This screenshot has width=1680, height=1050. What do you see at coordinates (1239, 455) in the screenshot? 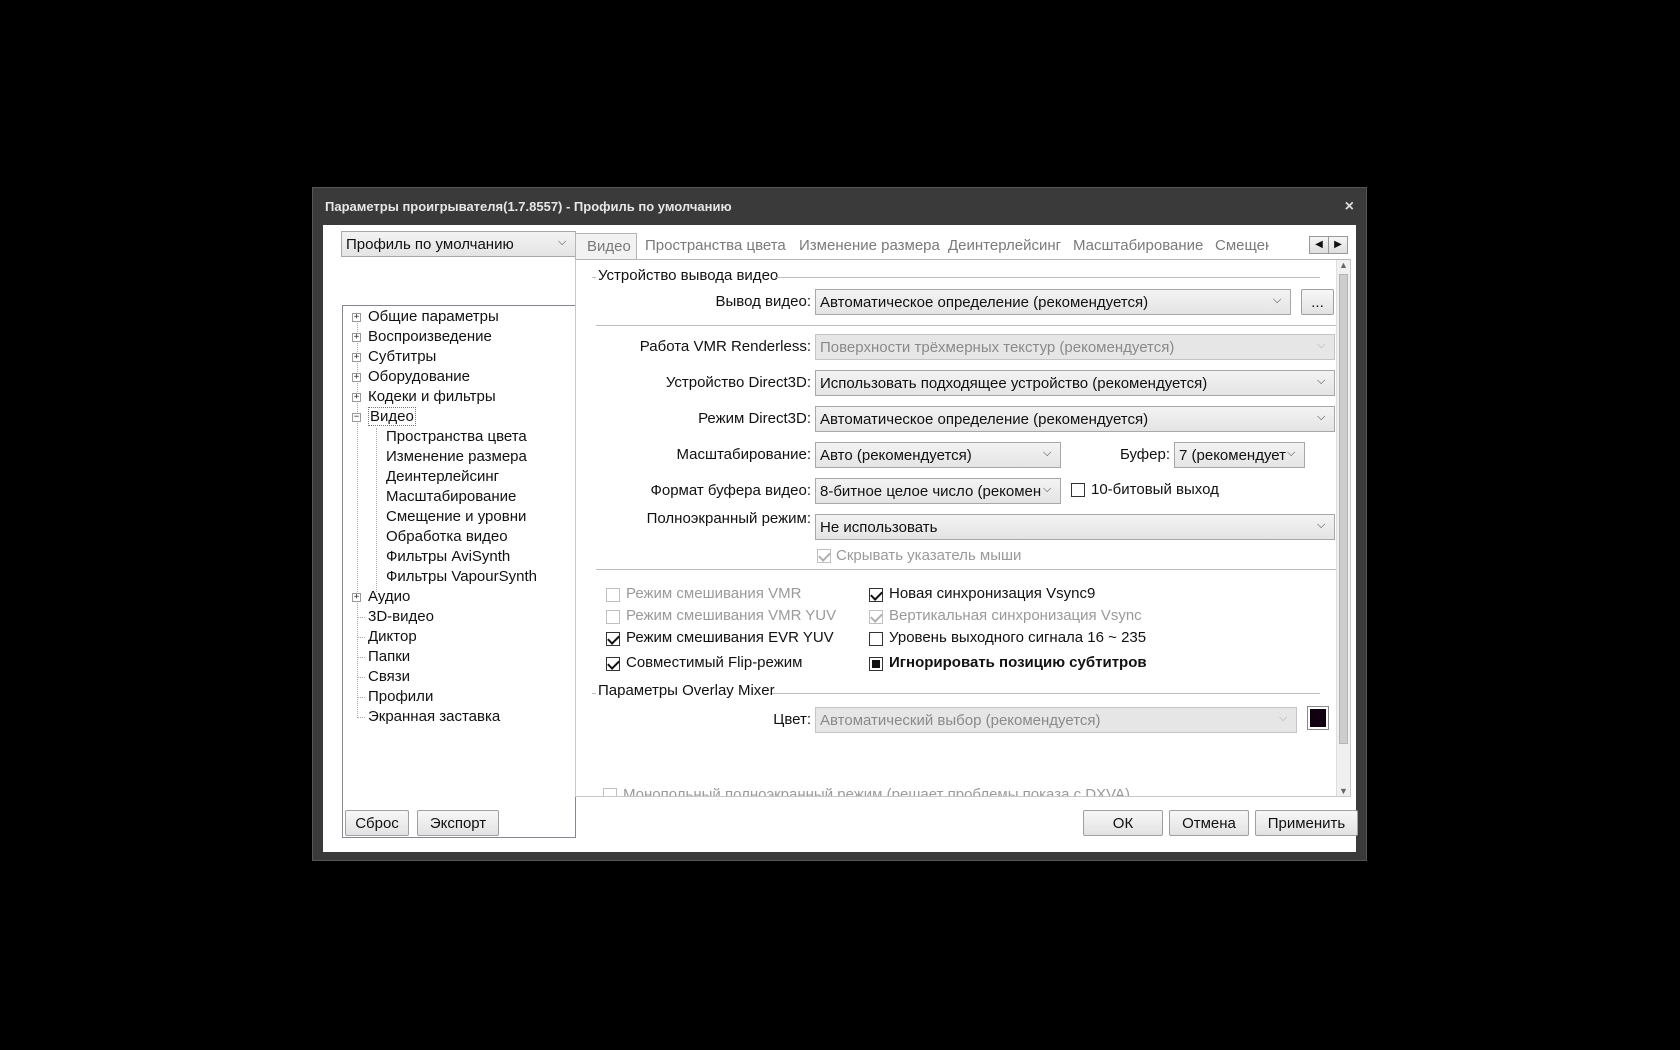
I see `buffer-select: 7 (рекомендует ⌵` at bounding box center [1239, 455].